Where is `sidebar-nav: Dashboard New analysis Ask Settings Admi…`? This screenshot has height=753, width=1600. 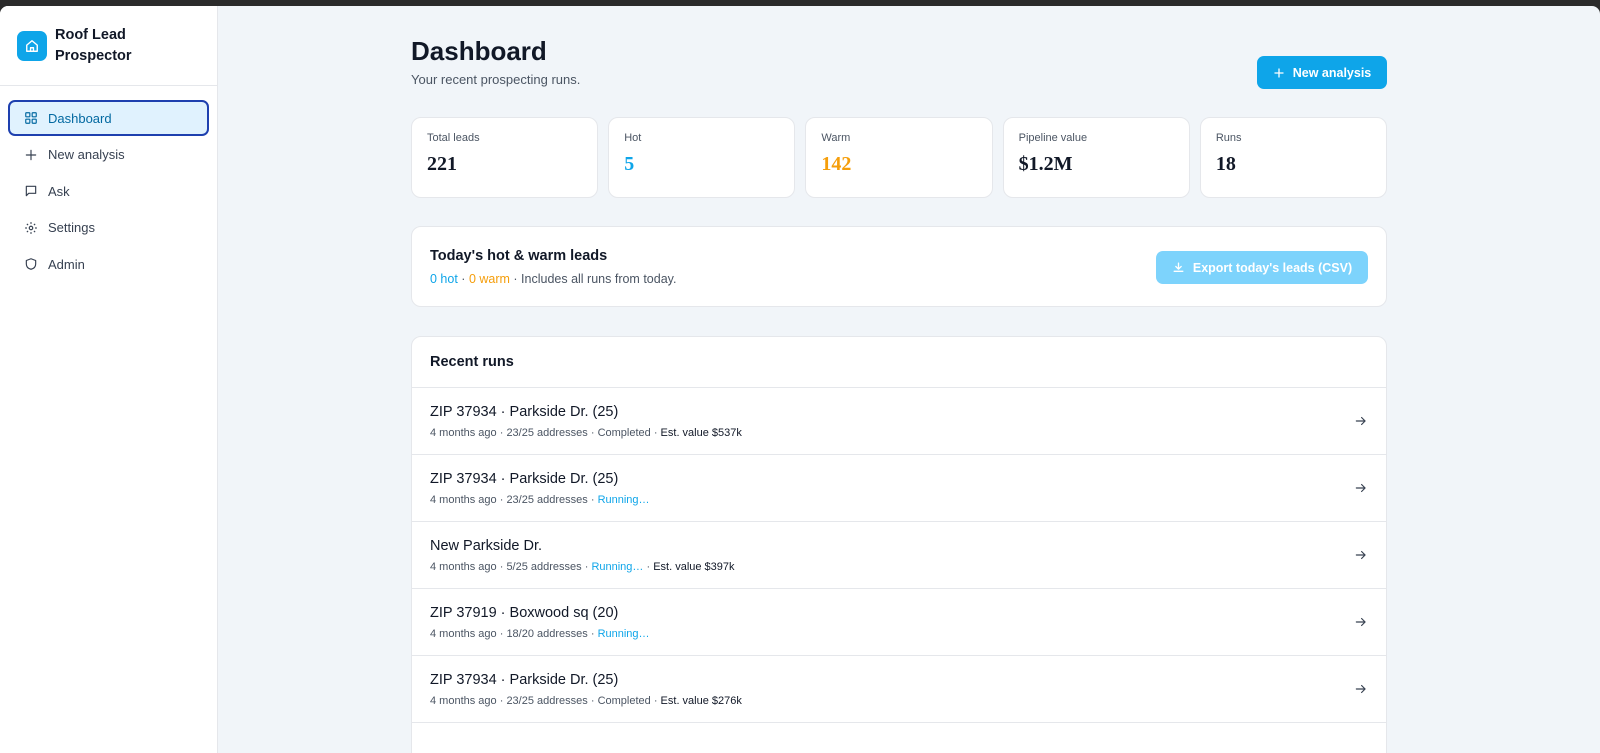 sidebar-nav: Dashboard New analysis Ask Settings Admi… is located at coordinates (108, 191).